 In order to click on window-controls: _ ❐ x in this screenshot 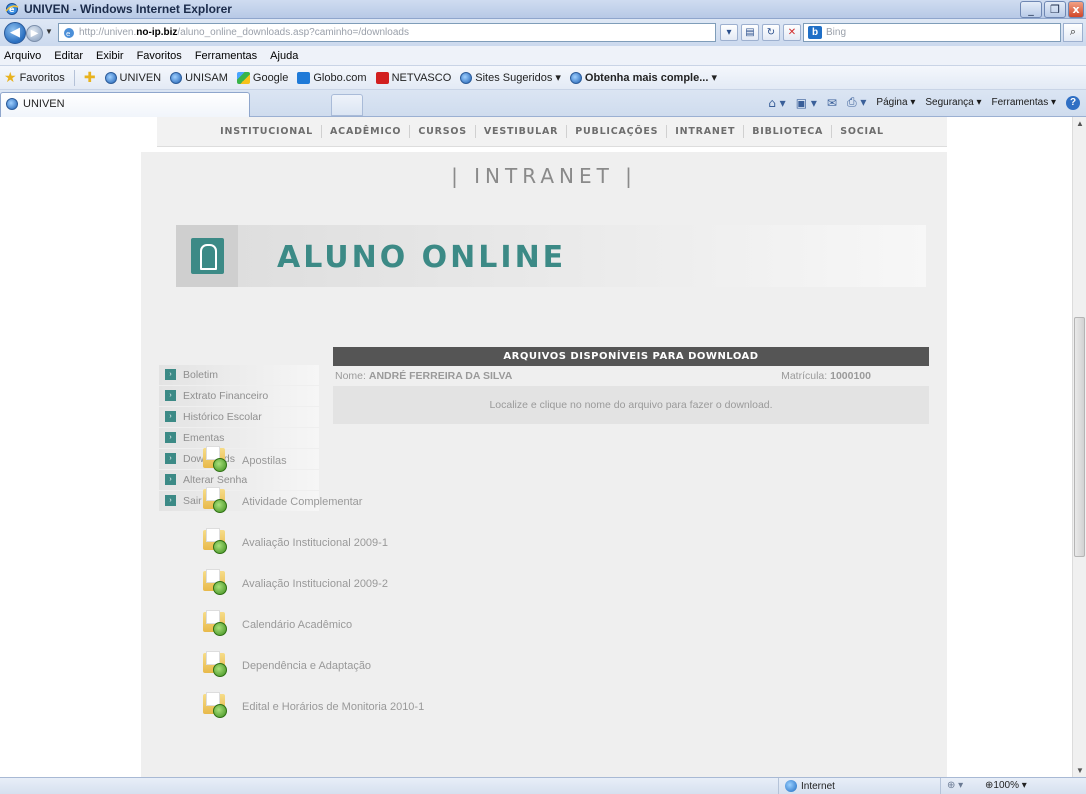, I will do `click(1052, 9)`.